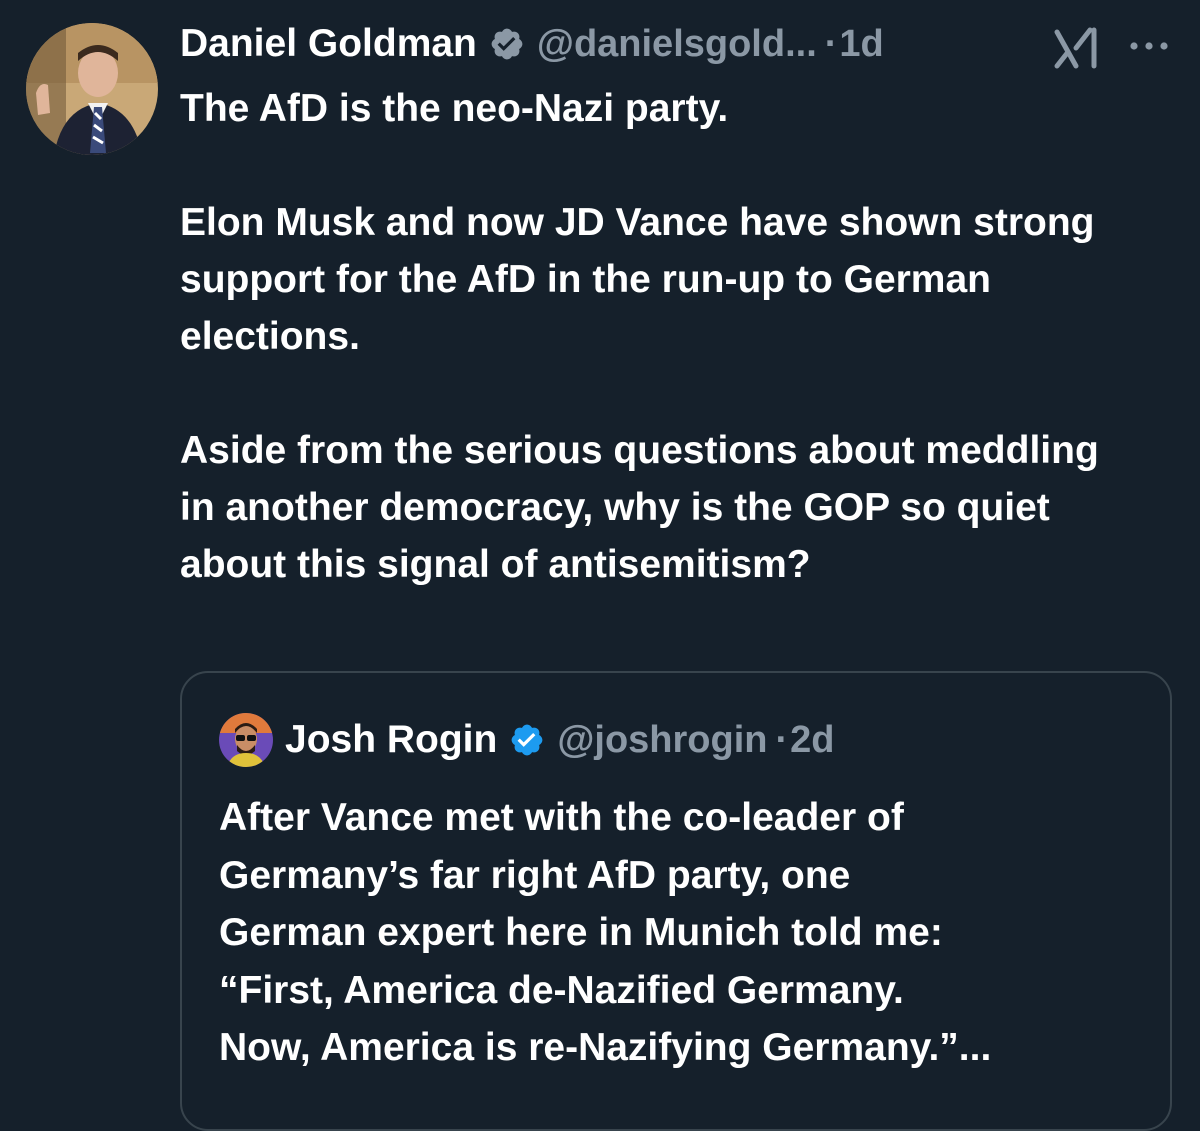  What do you see at coordinates (812, 740) in the screenshot?
I see `quoted-tweet-timestamp: 2d` at bounding box center [812, 740].